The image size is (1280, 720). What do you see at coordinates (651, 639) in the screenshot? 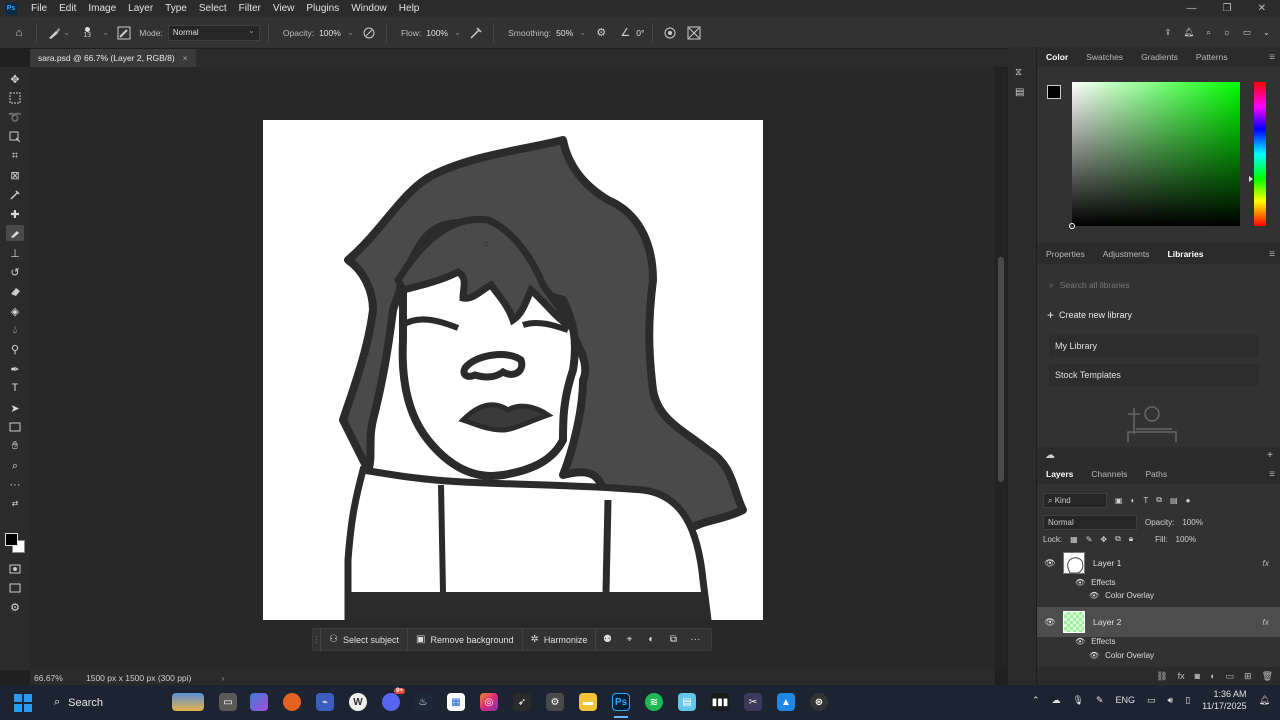
I see `adjustment-icon: ◐` at bounding box center [651, 639].